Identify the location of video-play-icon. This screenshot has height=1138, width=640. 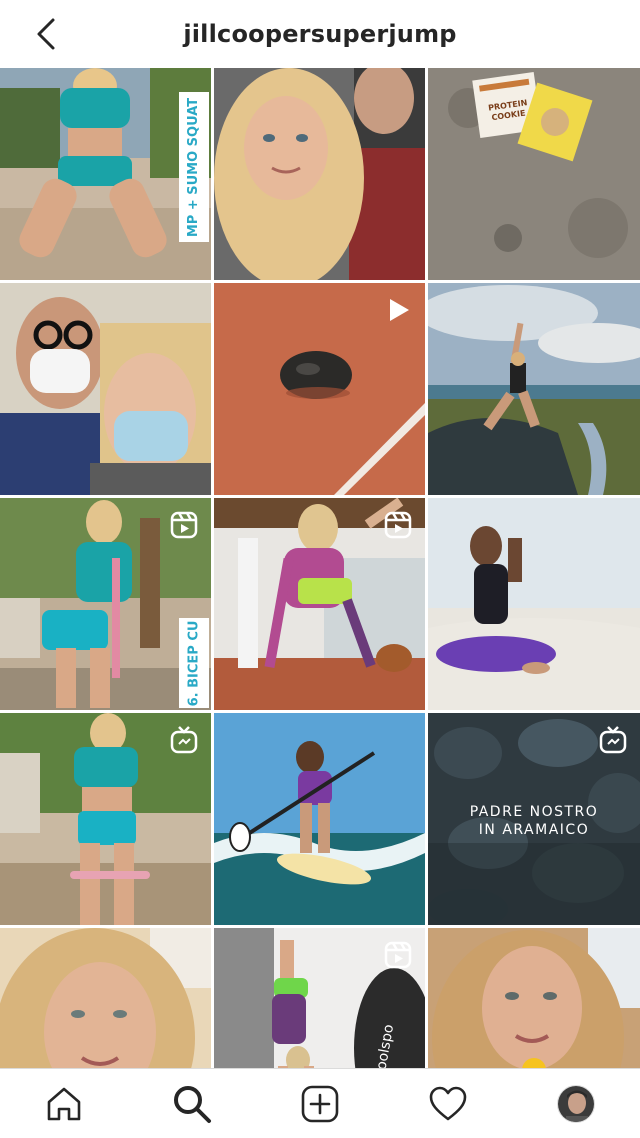
(399, 310).